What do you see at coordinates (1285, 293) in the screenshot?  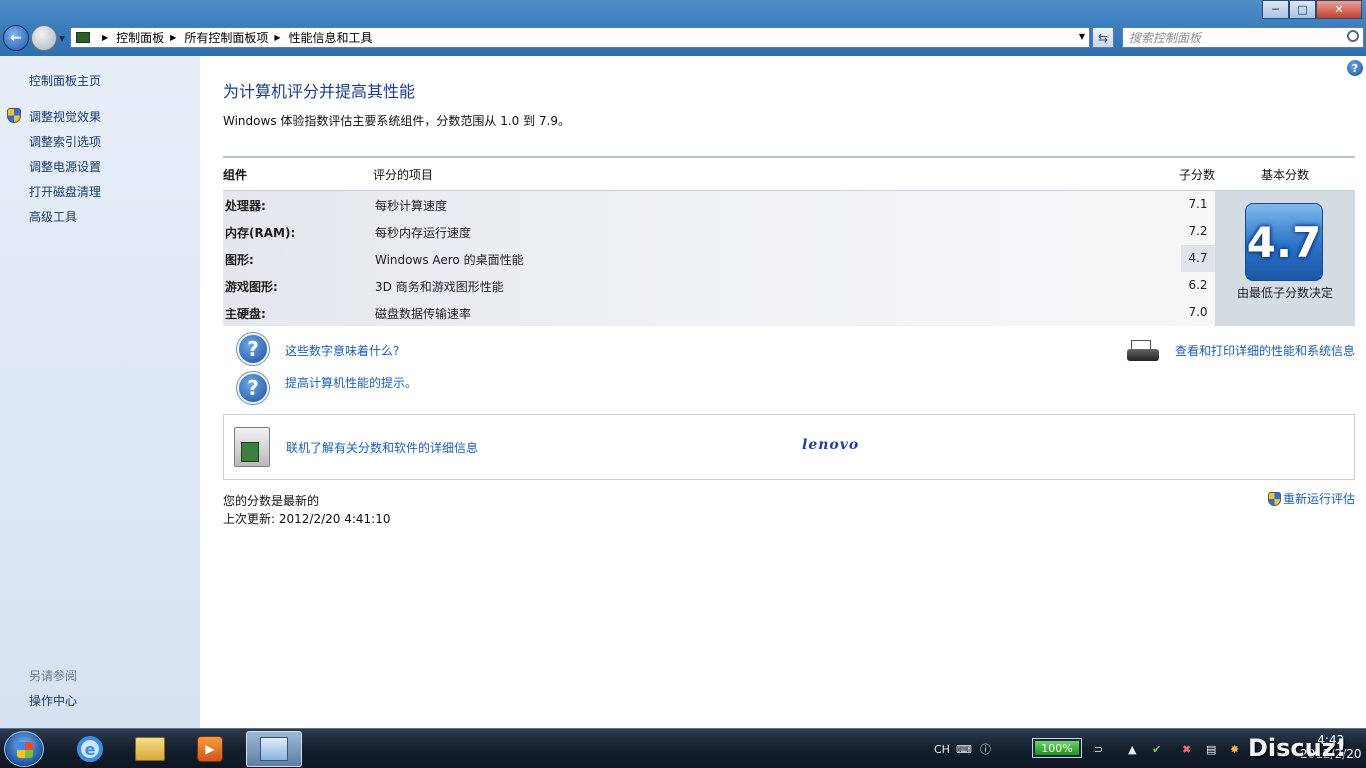 I see `base-score-caption: 由最低子分数决定` at bounding box center [1285, 293].